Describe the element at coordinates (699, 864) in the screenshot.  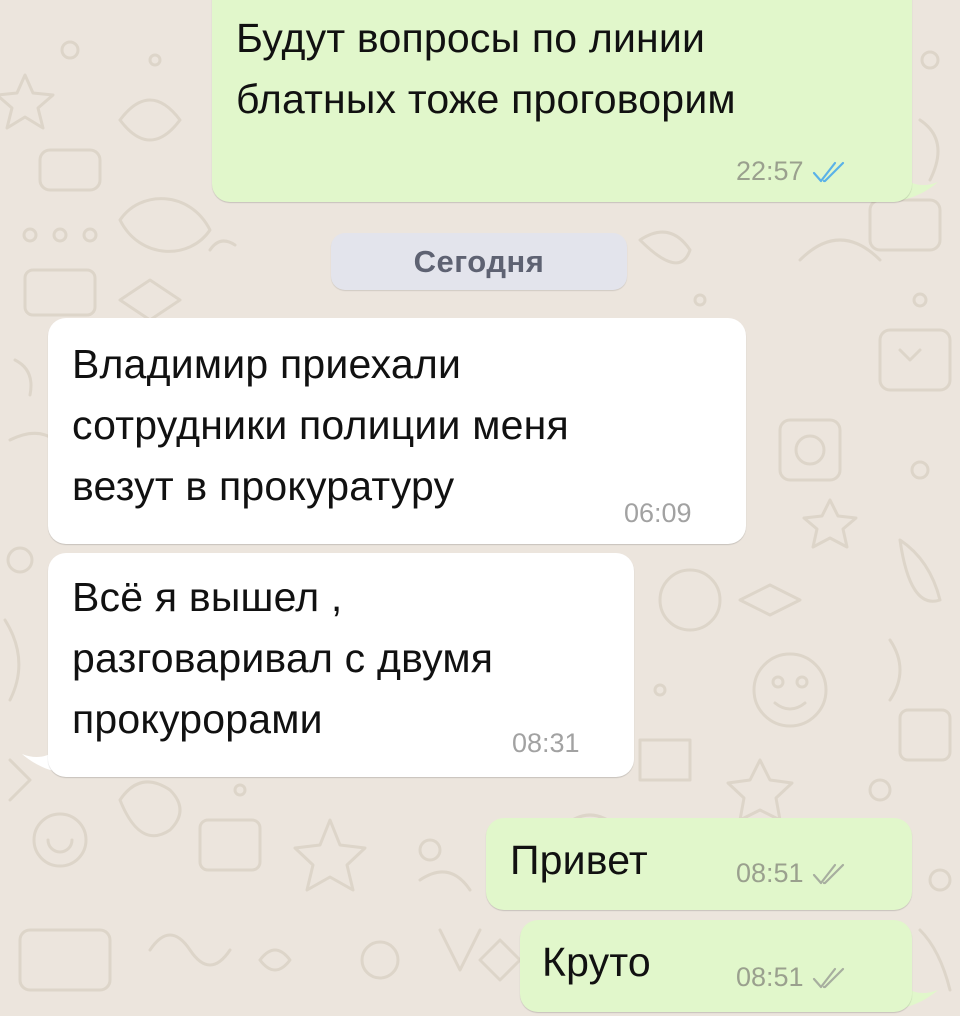
I see `outgoing-message-2: Привет 08:51` at that location.